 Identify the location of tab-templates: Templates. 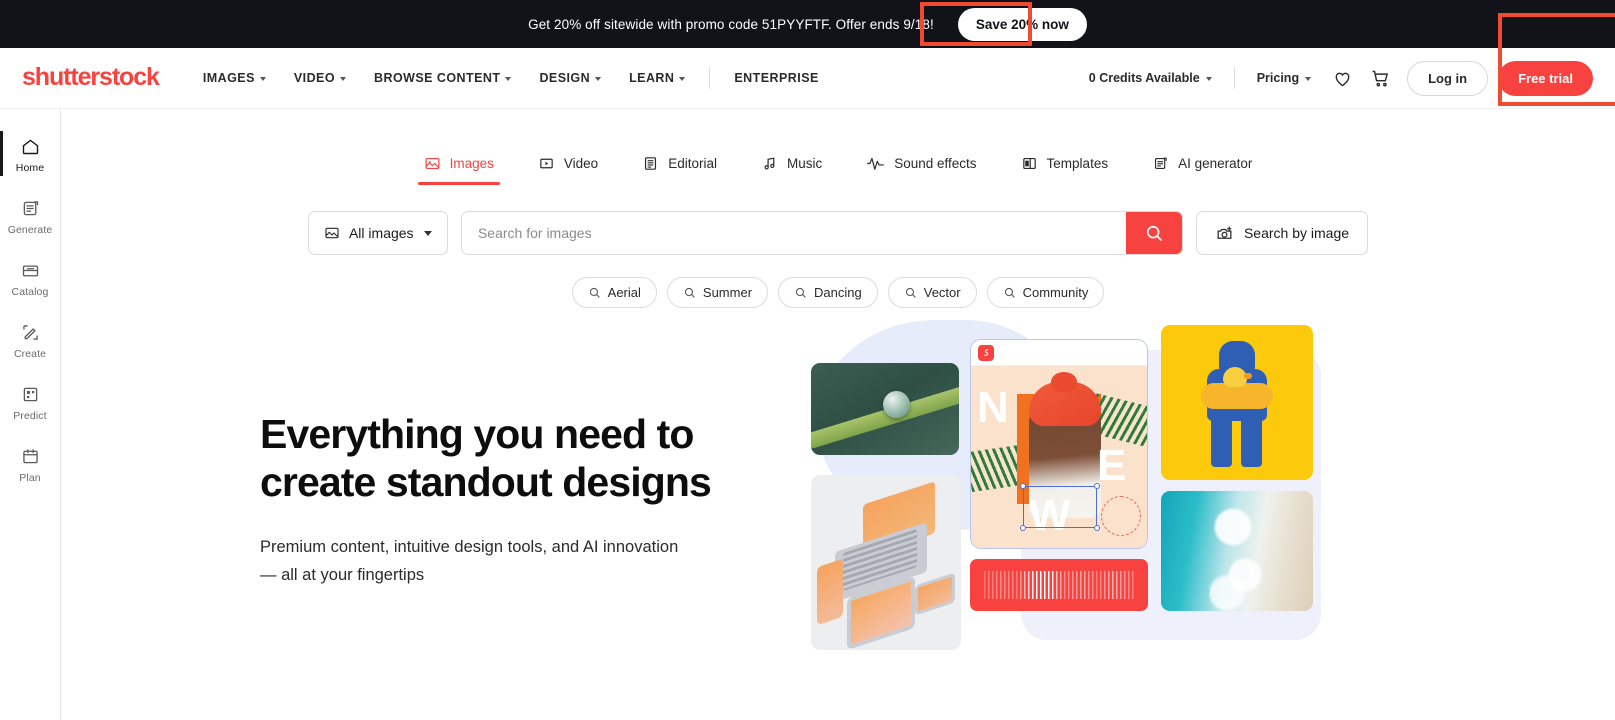
(1065, 170).